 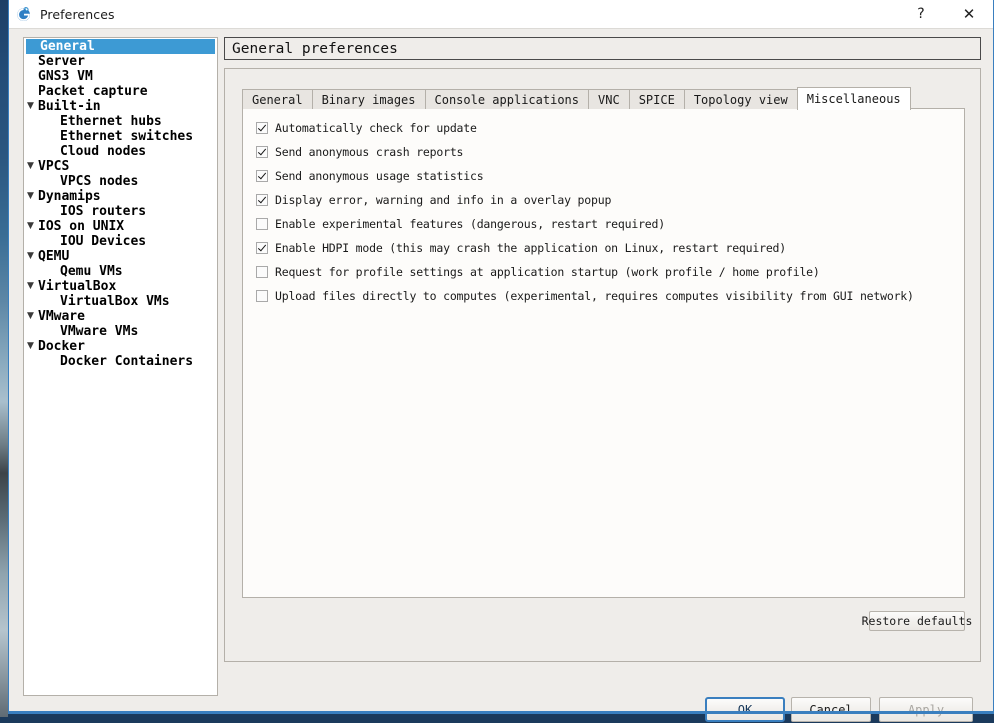 I want to click on sidebar-item-virtualbox: ▼ VirtualBox, so click(x=120, y=286).